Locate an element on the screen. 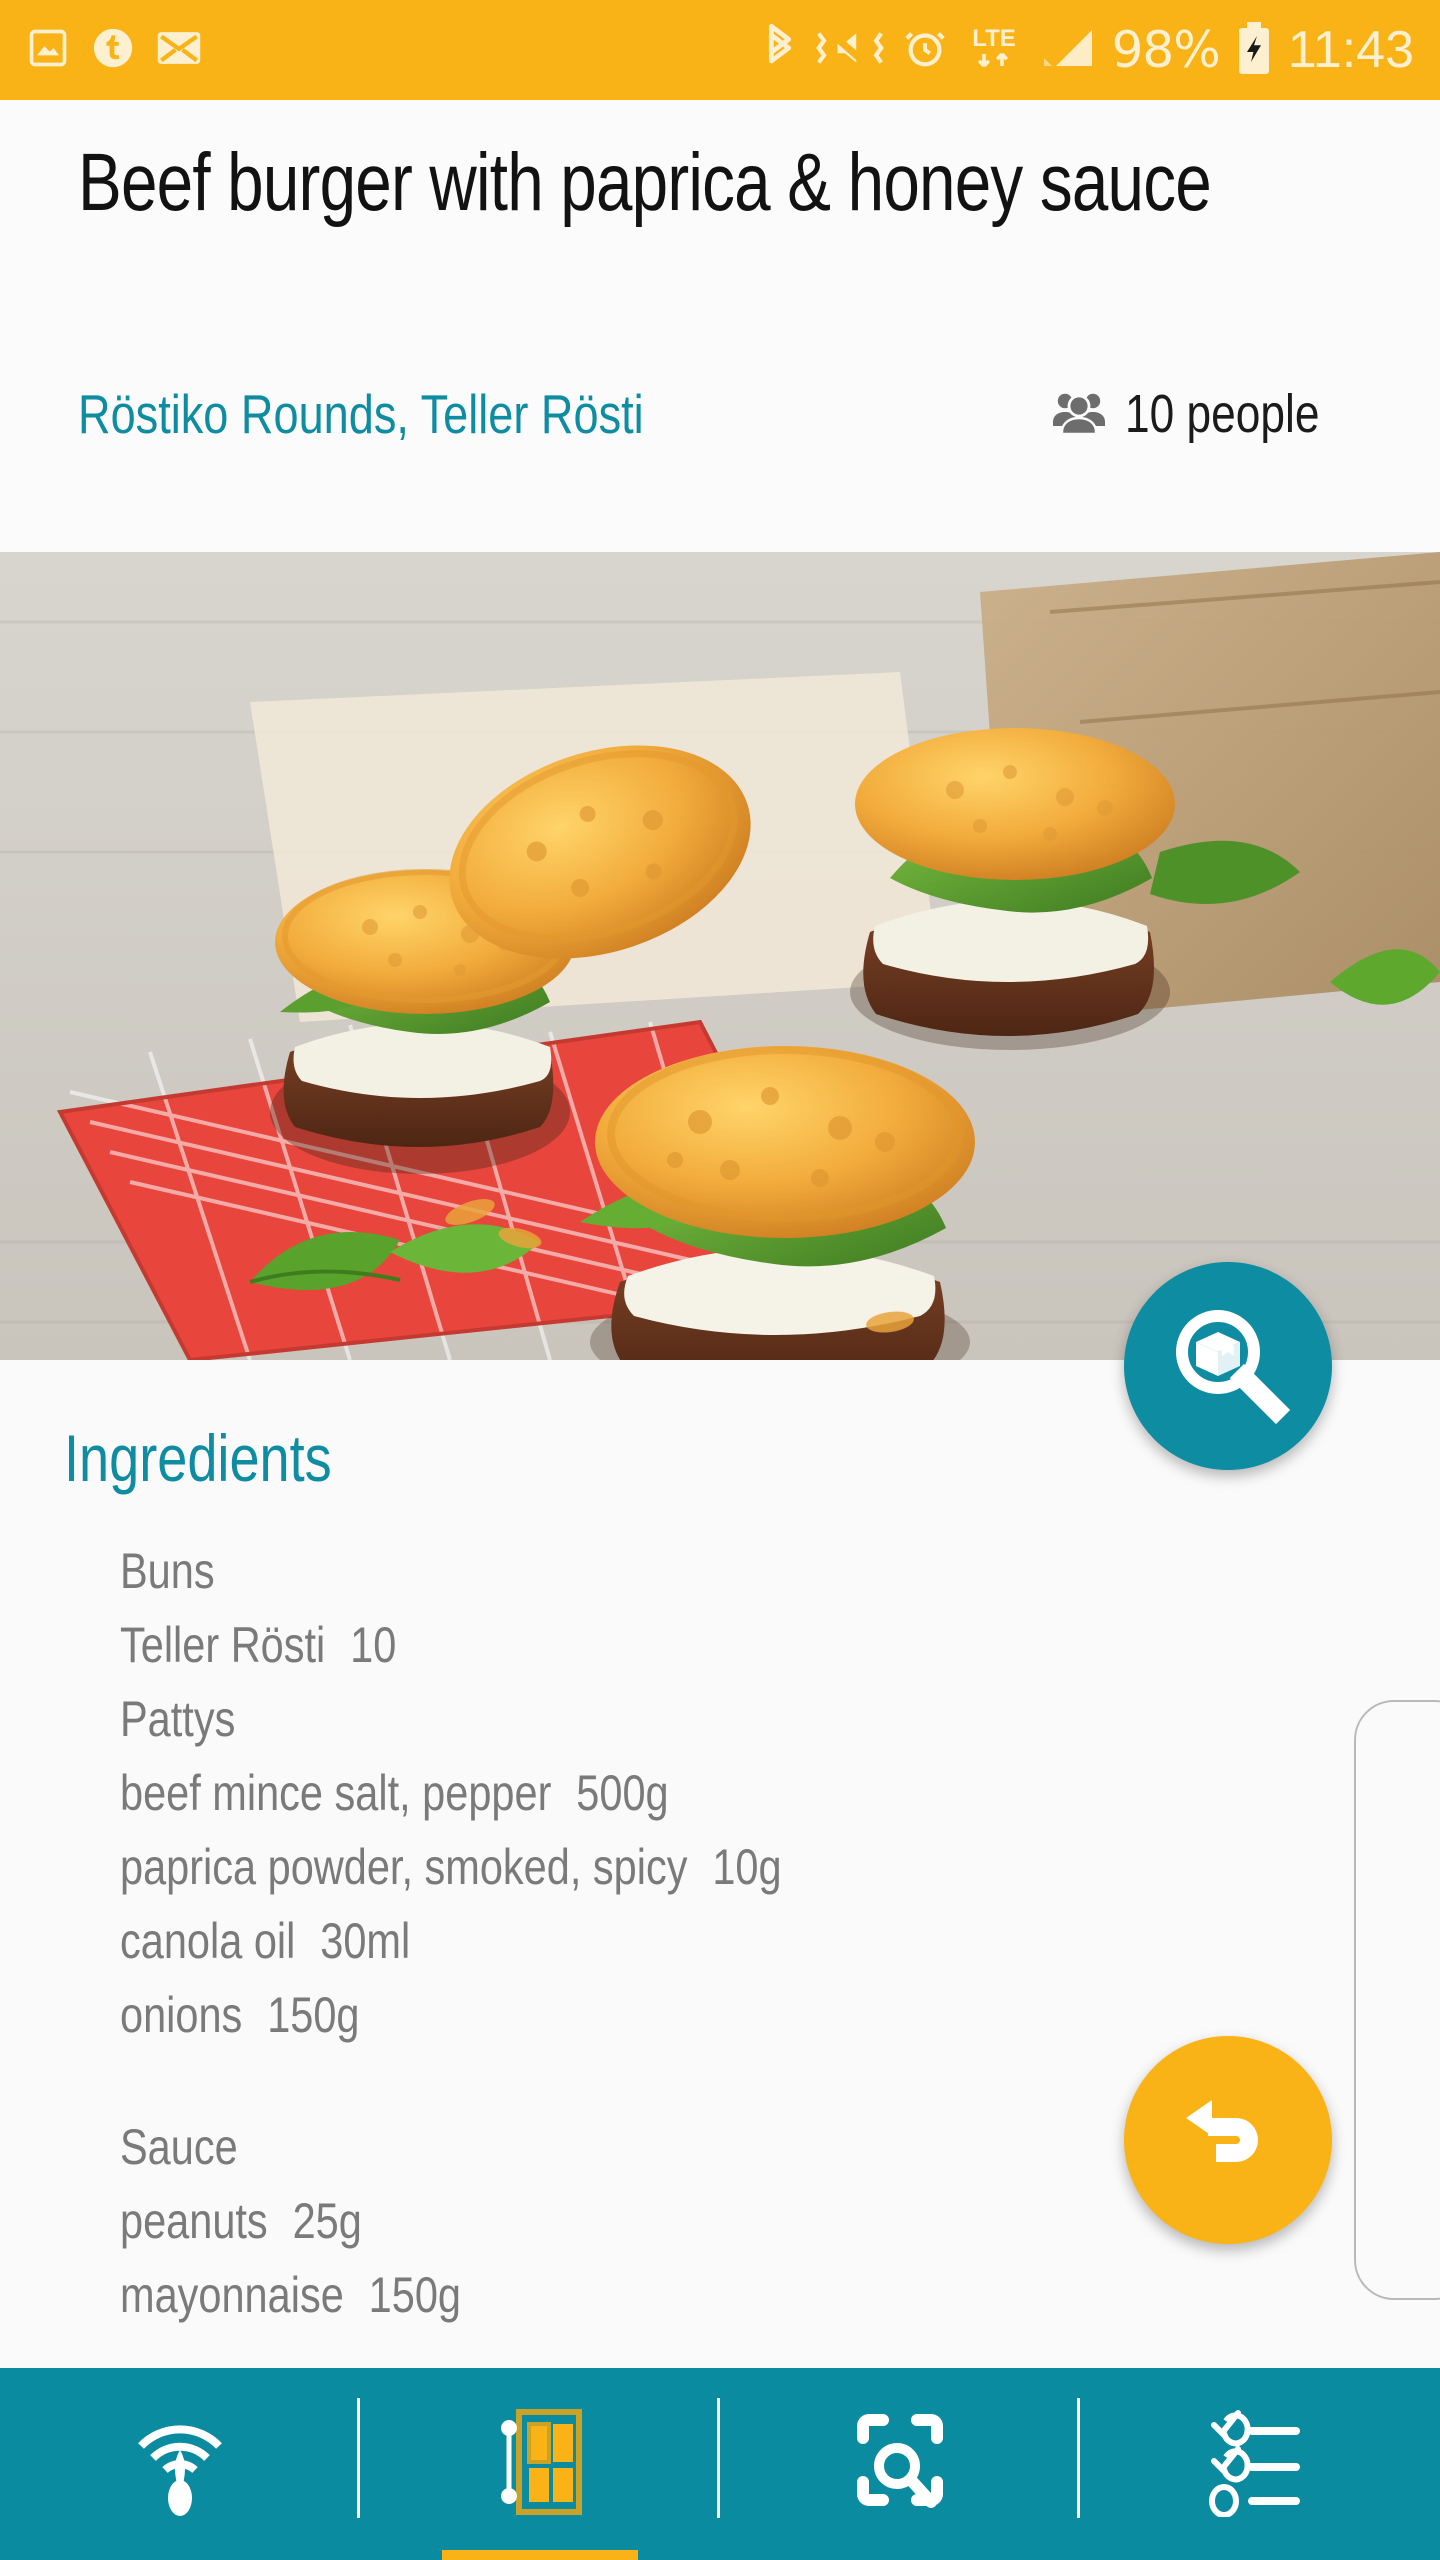 The image size is (1440, 2560). nav-item-scan-search is located at coordinates (900, 2464).